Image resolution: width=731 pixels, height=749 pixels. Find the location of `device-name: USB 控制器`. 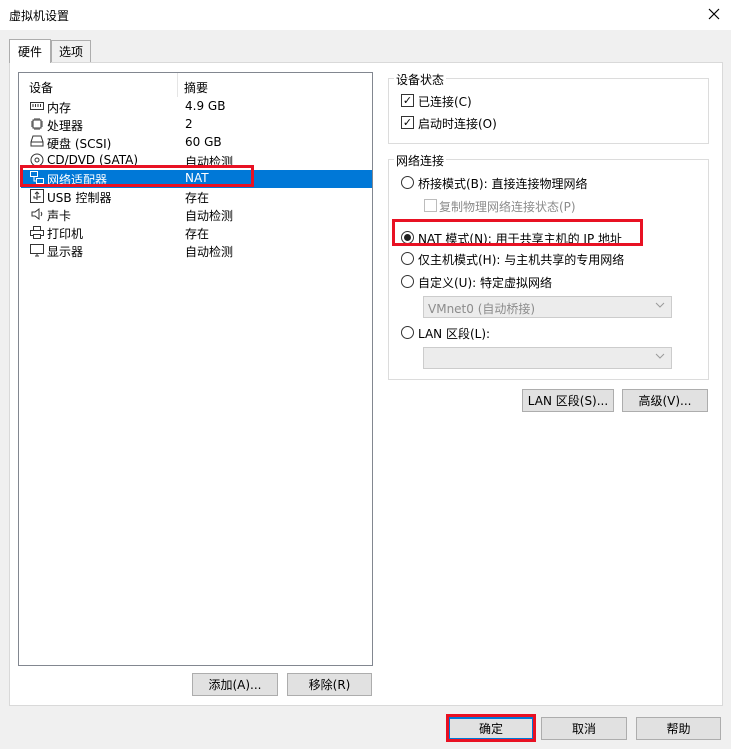

device-name: USB 控制器 is located at coordinates (79, 198).